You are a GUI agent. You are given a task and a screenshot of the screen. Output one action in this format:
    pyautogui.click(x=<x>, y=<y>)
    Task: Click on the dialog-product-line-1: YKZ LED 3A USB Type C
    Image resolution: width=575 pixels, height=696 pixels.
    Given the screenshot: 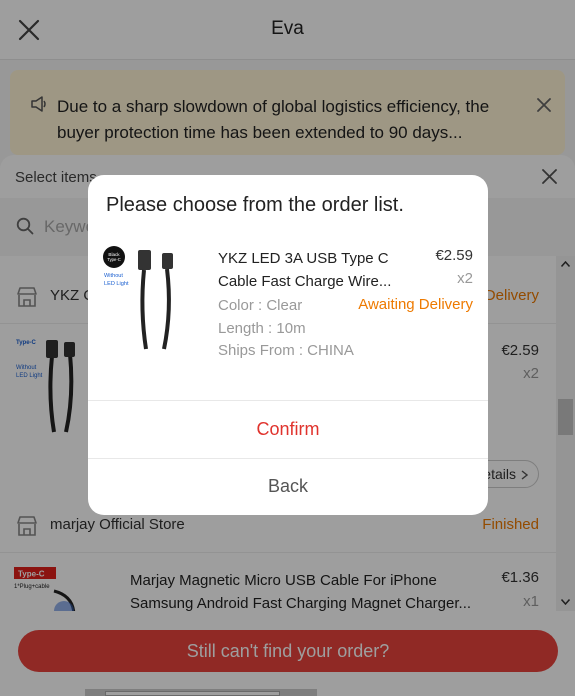 What is the action you would take?
    pyautogui.click(x=303, y=258)
    